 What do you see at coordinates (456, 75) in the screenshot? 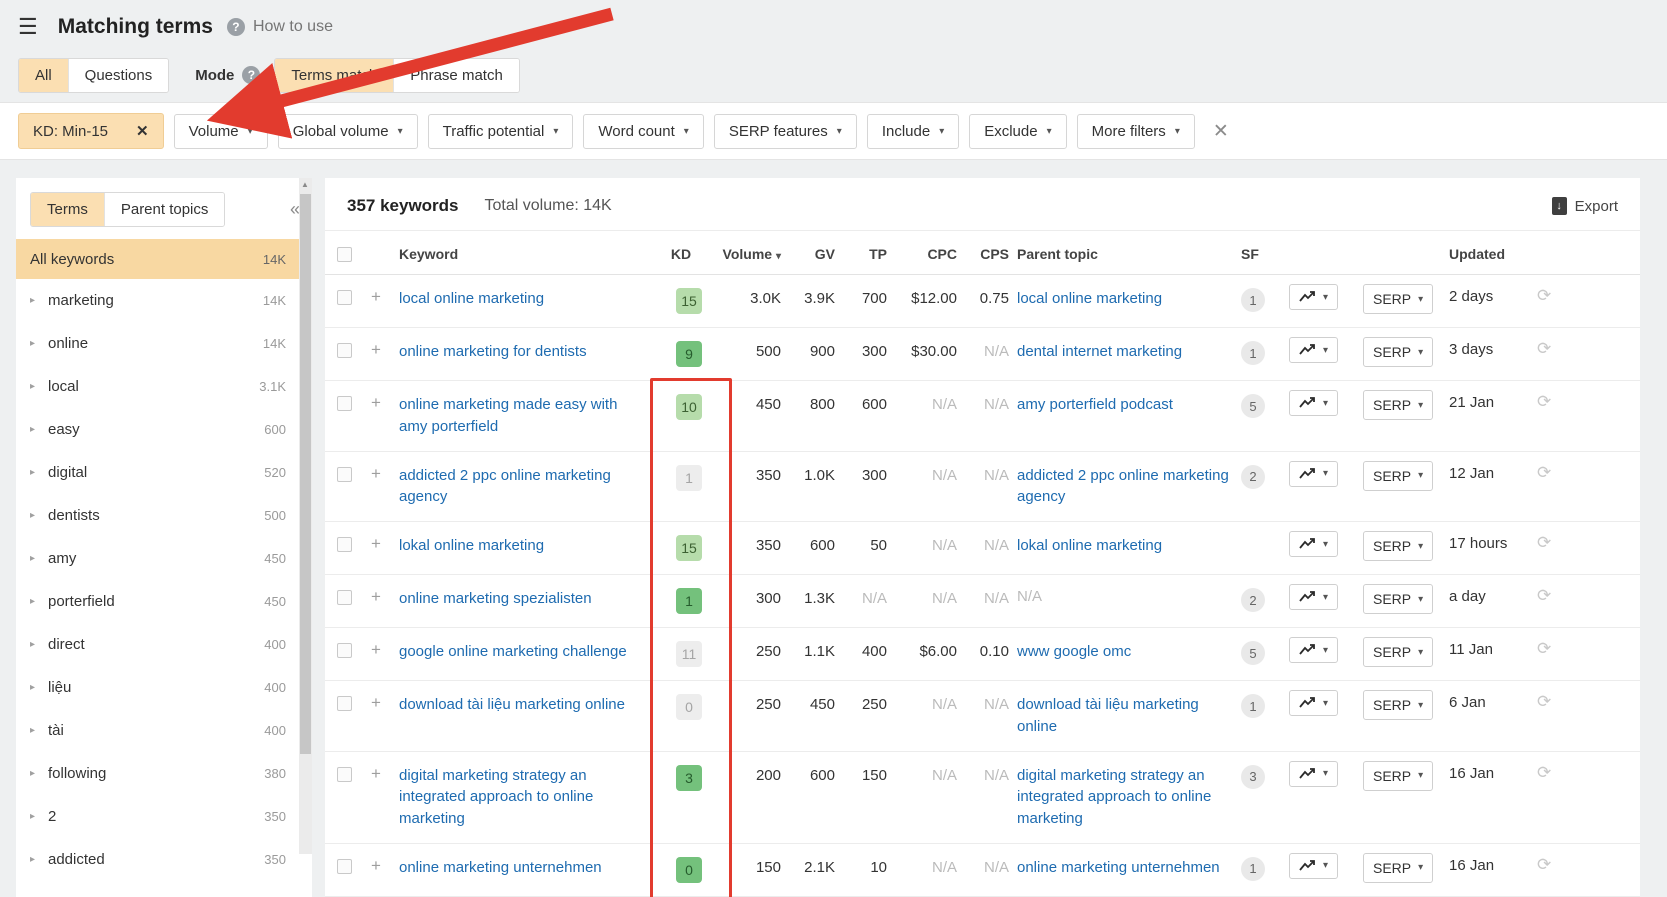
I see `tab-phrase-match: Phrase match` at bounding box center [456, 75].